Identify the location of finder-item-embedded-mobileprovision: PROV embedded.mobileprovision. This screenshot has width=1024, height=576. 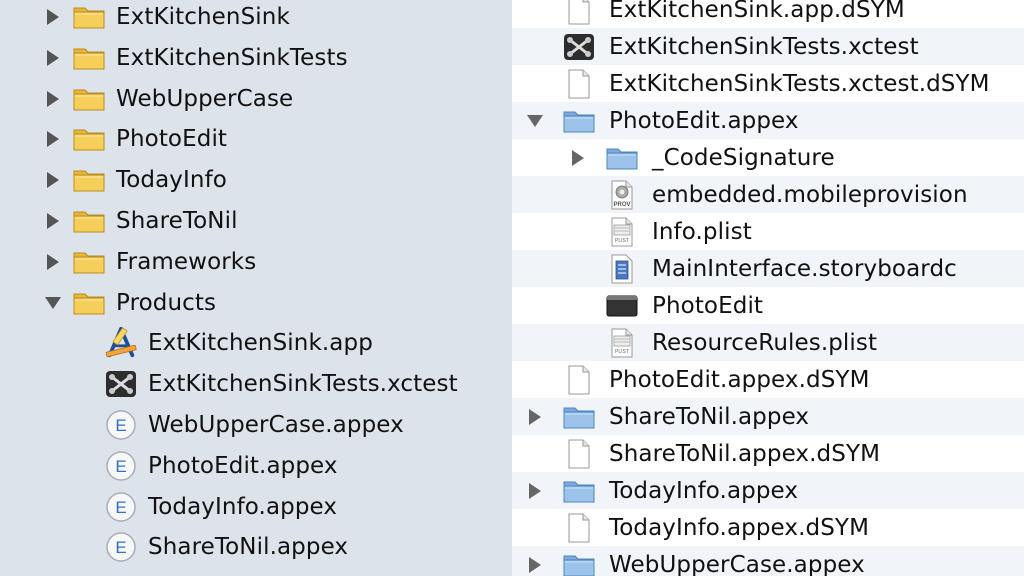
(768, 194).